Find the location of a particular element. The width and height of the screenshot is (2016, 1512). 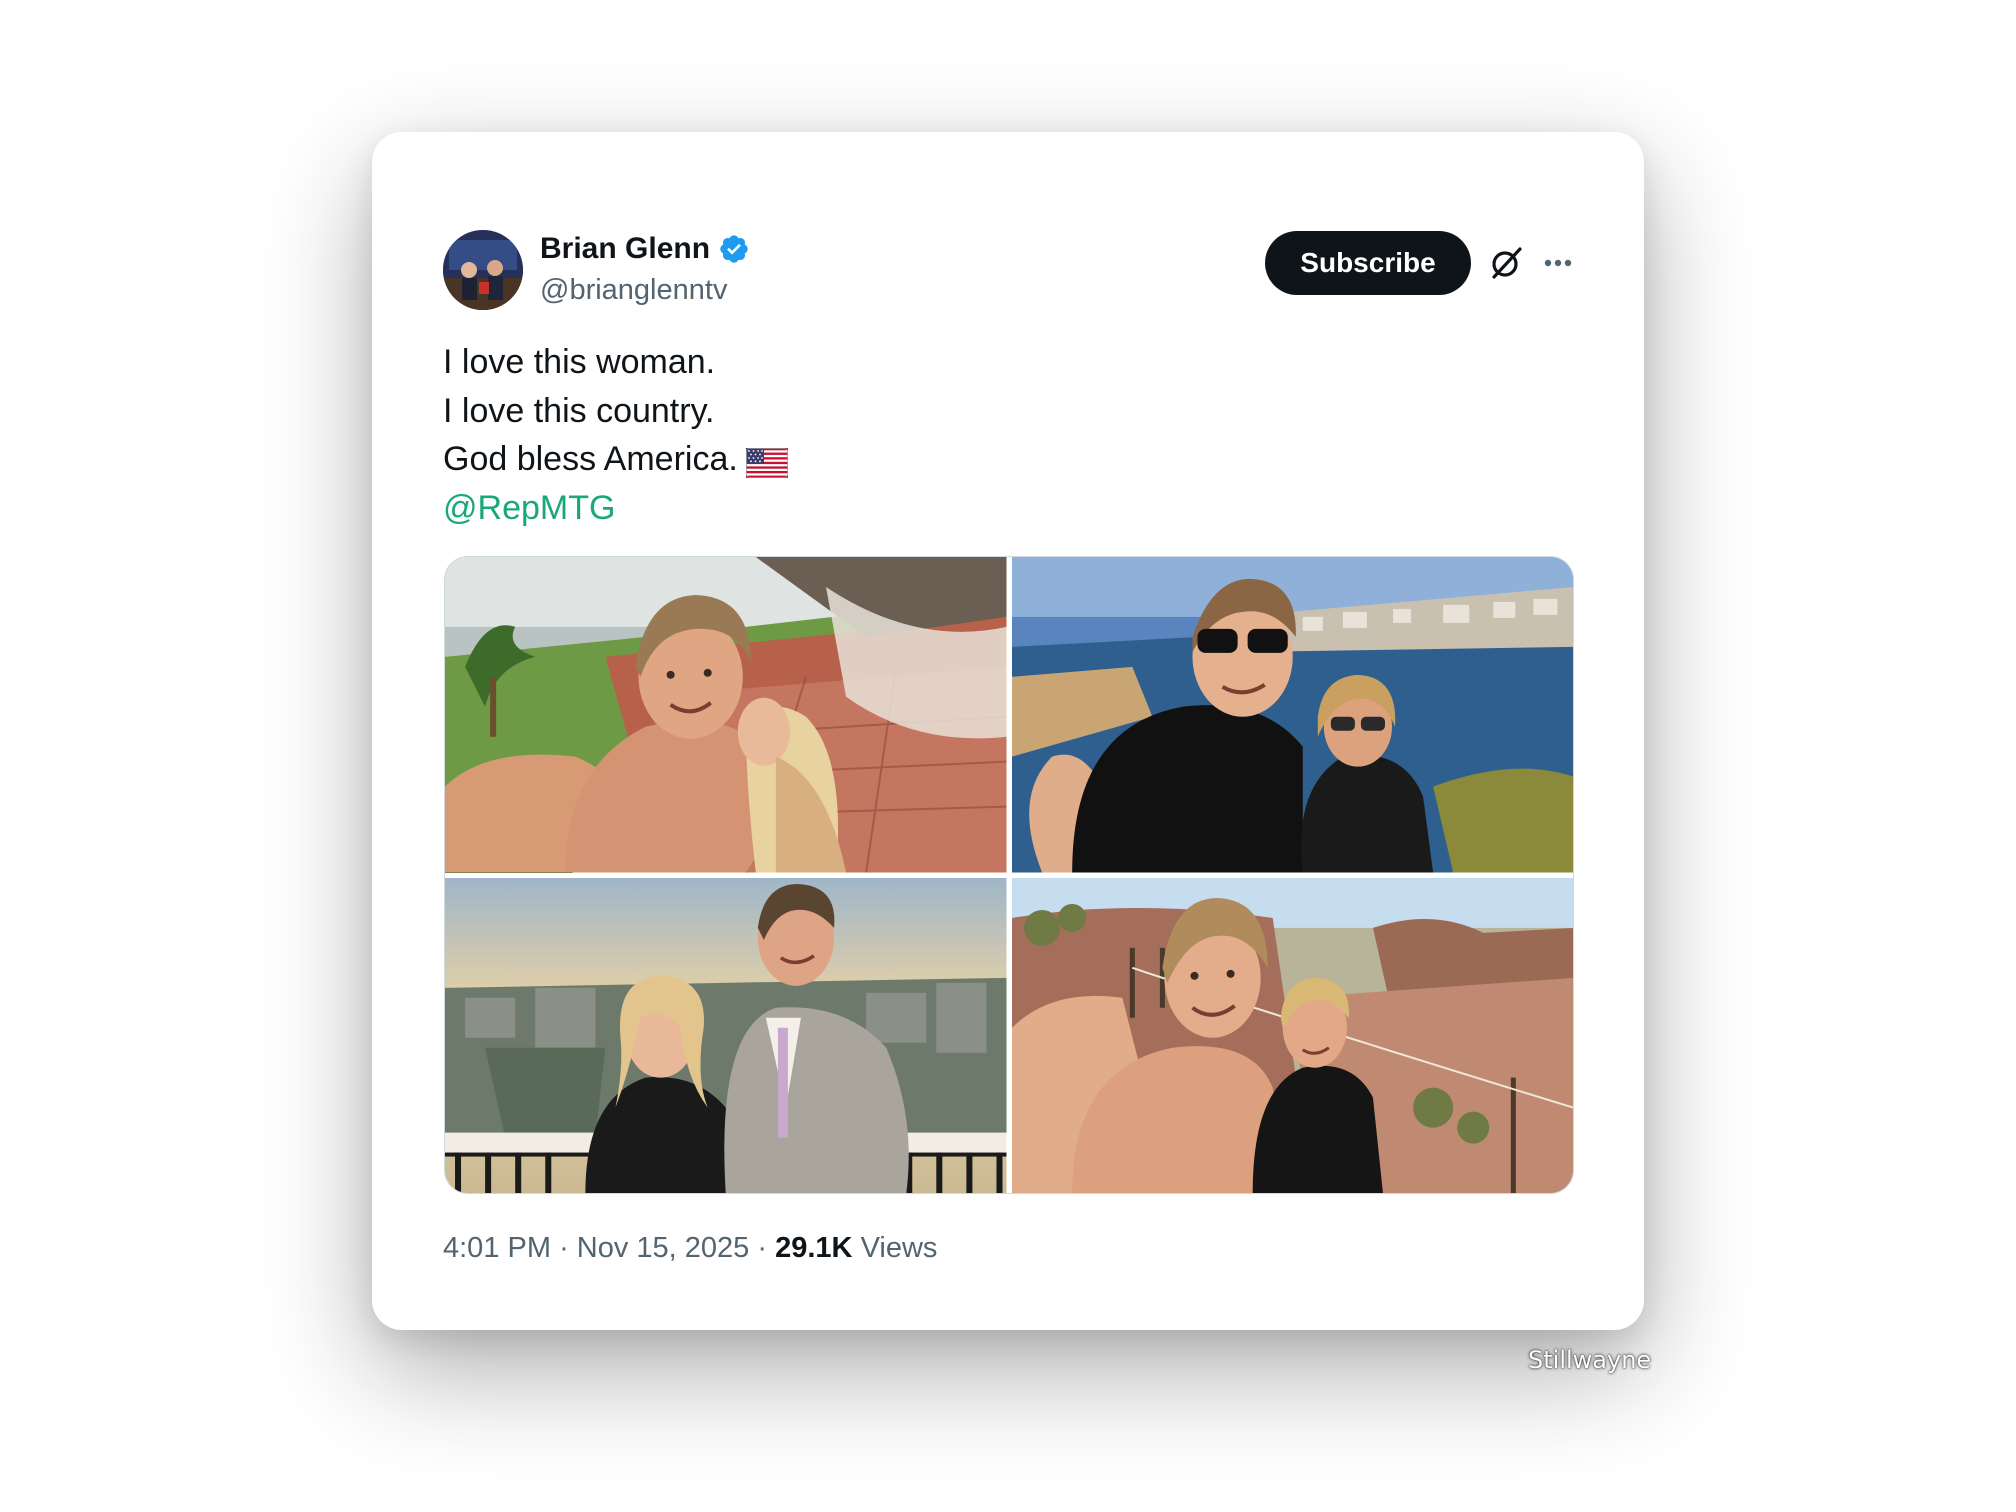

author-name-text: Brian Glenn is located at coordinates (625, 249).